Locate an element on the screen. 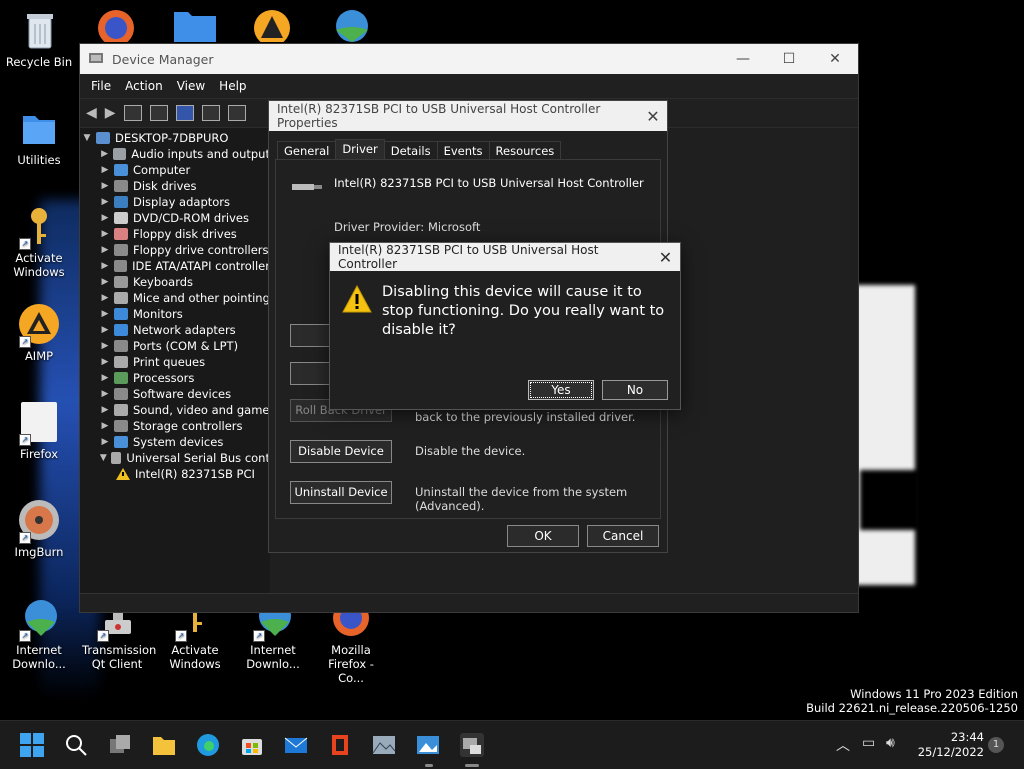 This screenshot has height=769, width=1024. tree-item: ▶ Keyboards is located at coordinates (175, 282).